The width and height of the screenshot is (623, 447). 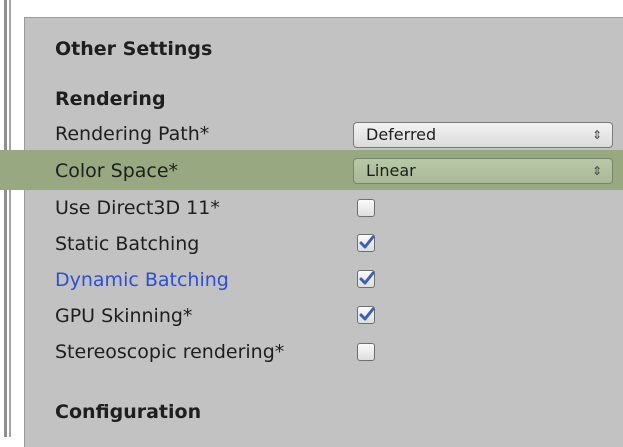 What do you see at coordinates (137, 208) in the screenshot?
I see `use-direct3d-11-label: Use Direct3D 11*` at bounding box center [137, 208].